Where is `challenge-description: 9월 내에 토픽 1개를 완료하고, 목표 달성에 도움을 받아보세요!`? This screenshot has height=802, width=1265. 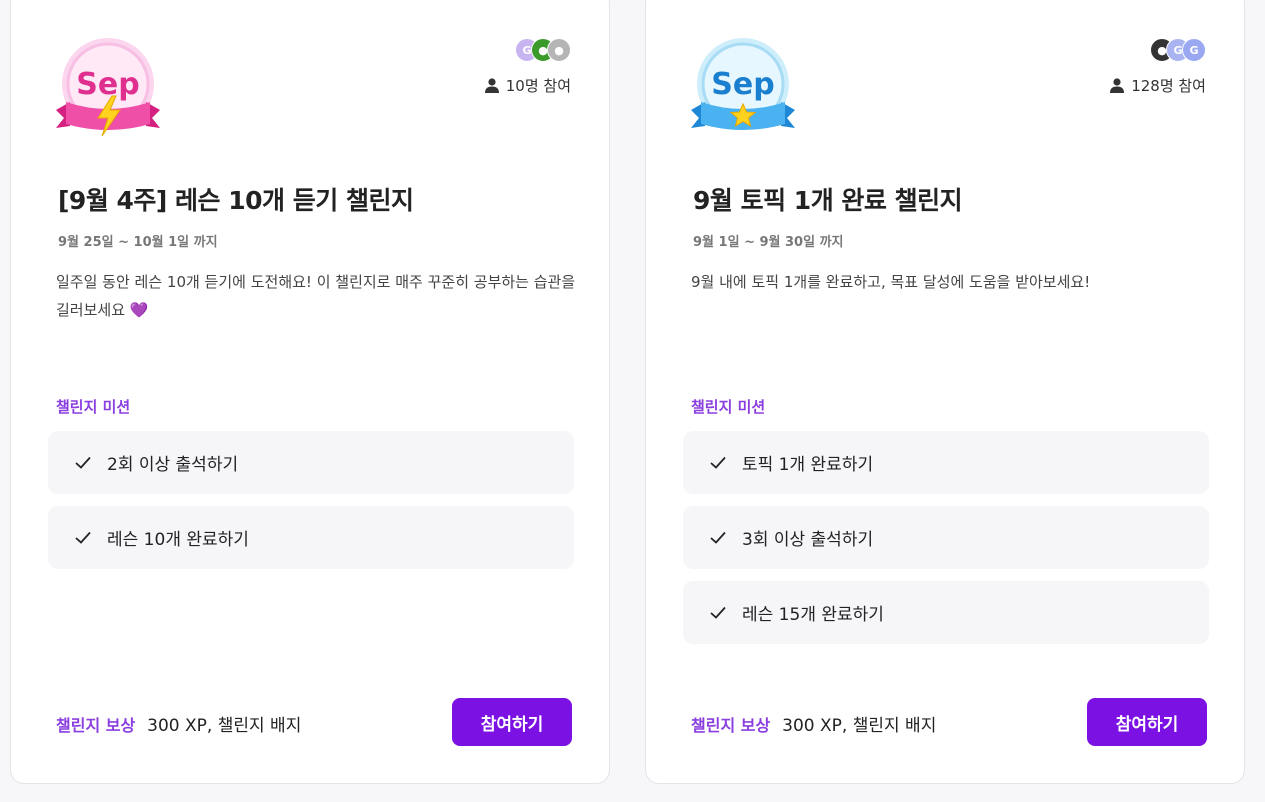
challenge-description: 9월 내에 토픽 1개를 완료하고, 목표 달성에 도움을 받아보세요! is located at coordinates (951, 282).